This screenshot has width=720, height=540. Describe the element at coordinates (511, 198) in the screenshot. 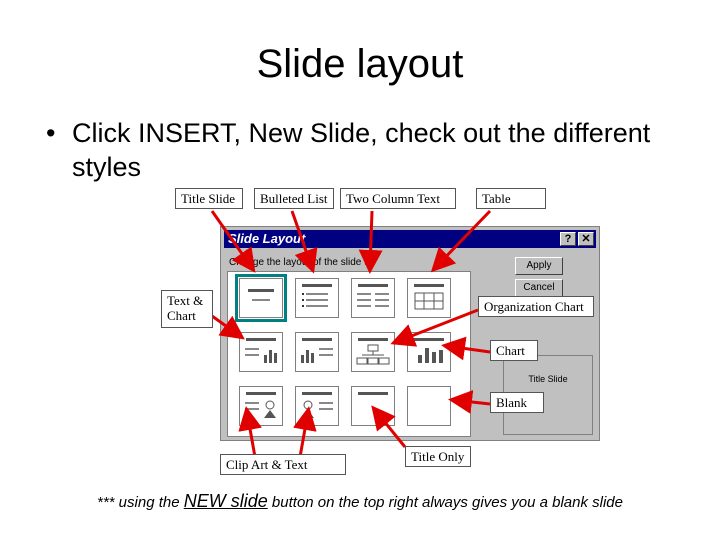

I see `callout-table: Table` at that location.